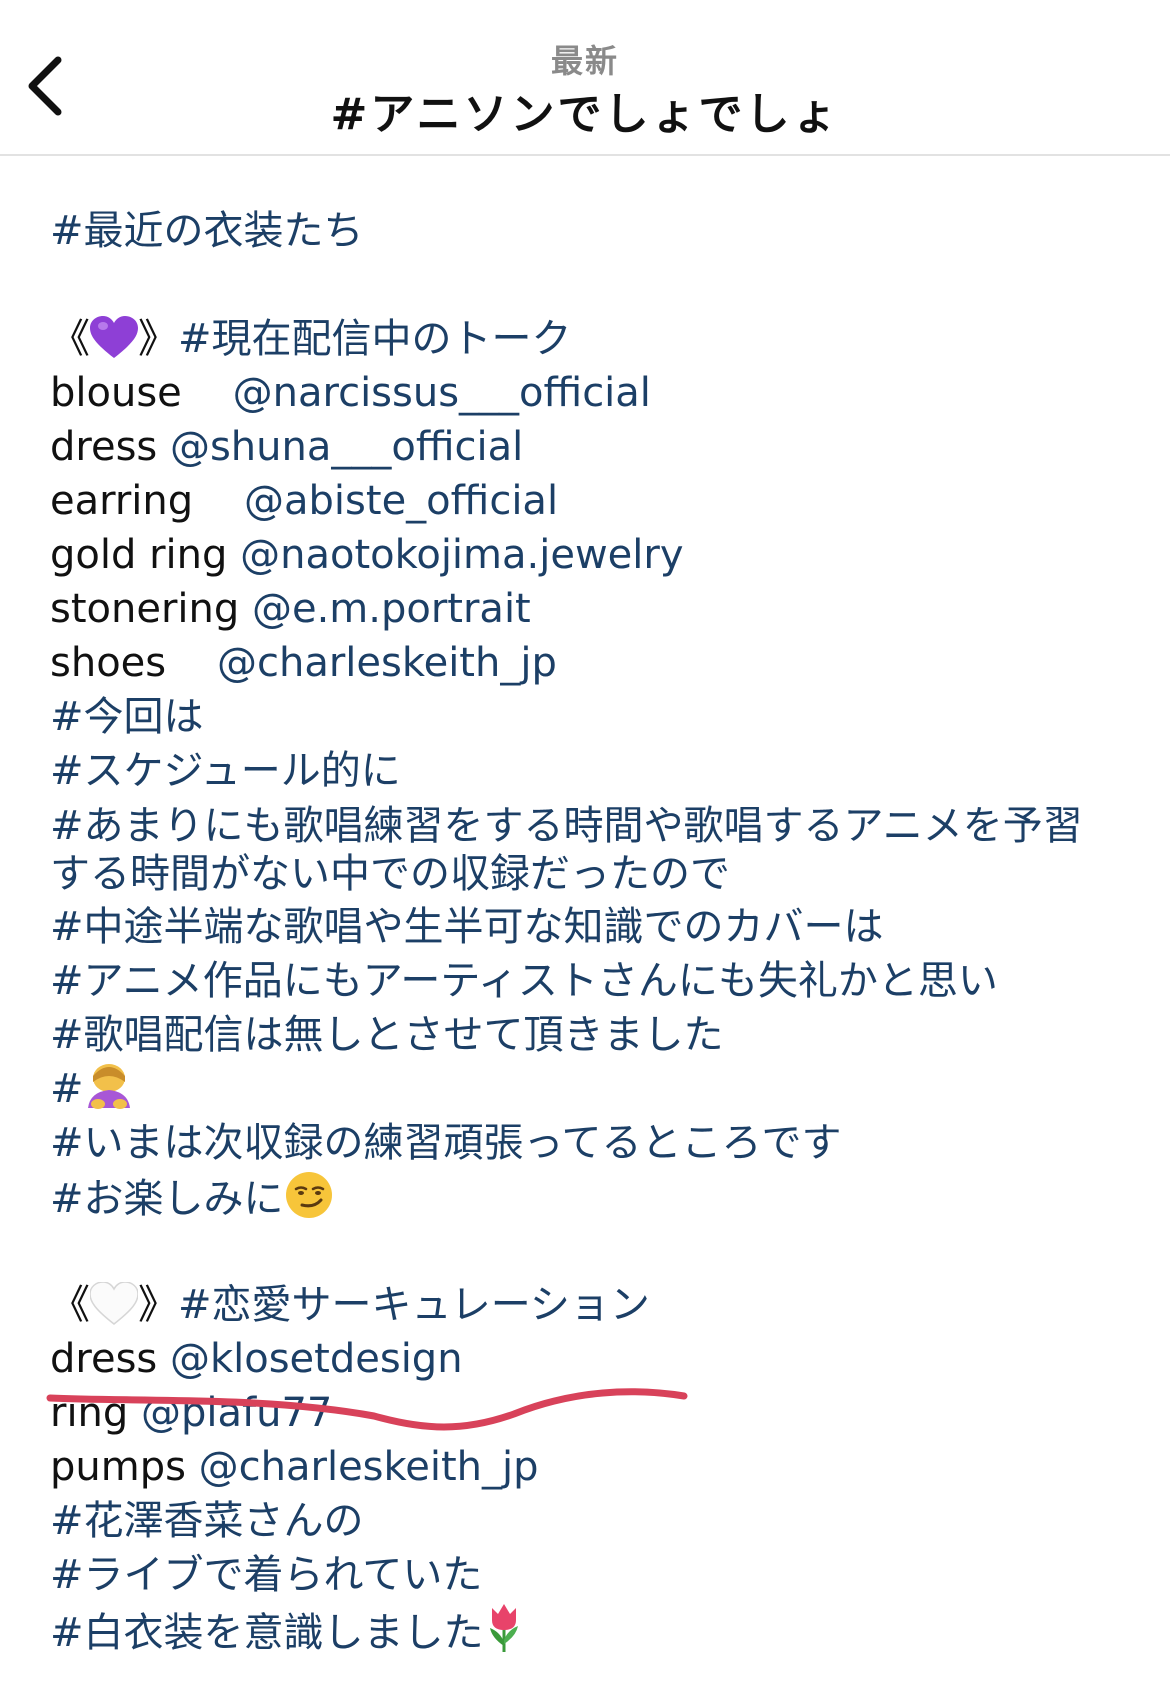  Describe the element at coordinates (122, 501) in the screenshot. I see `credit-item: earring` at that location.